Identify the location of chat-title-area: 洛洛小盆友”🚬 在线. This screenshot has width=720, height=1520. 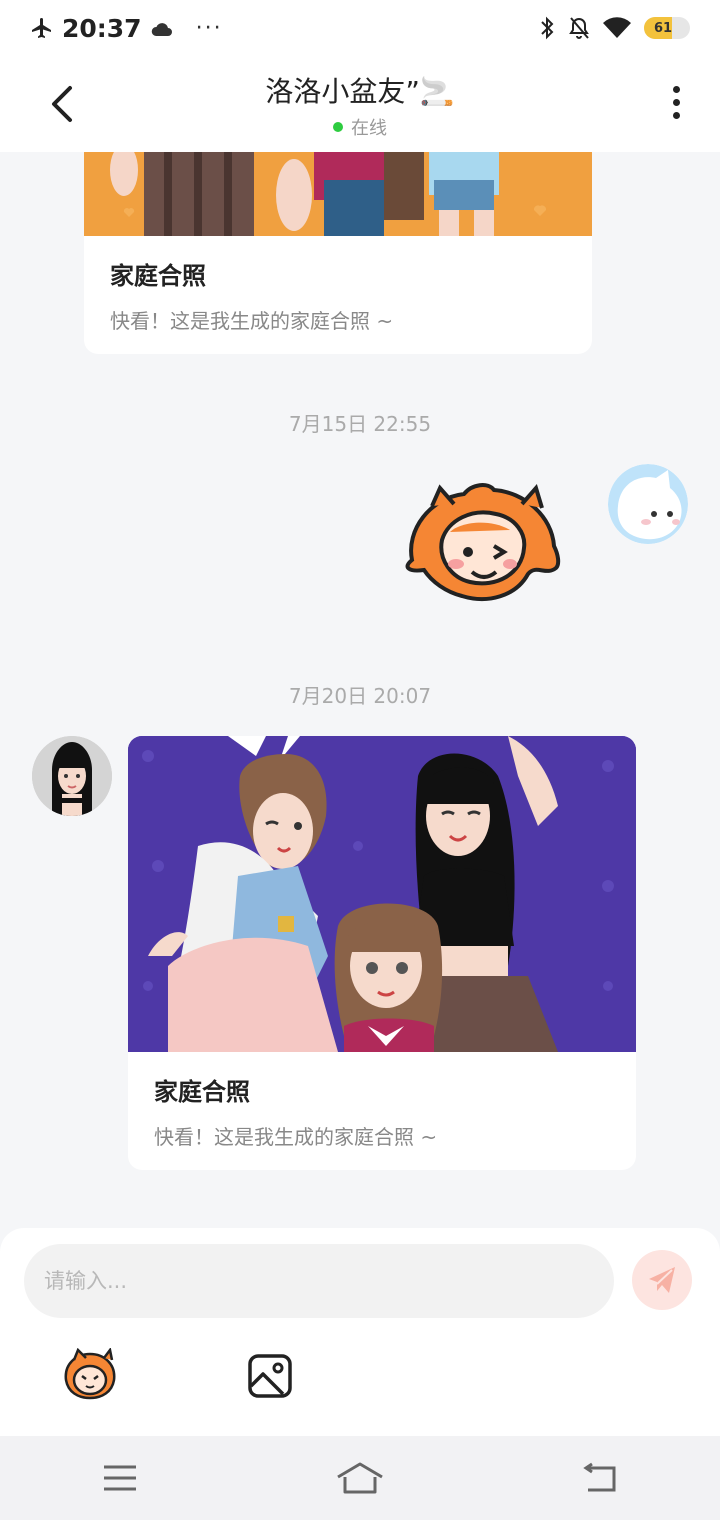
(360, 105).